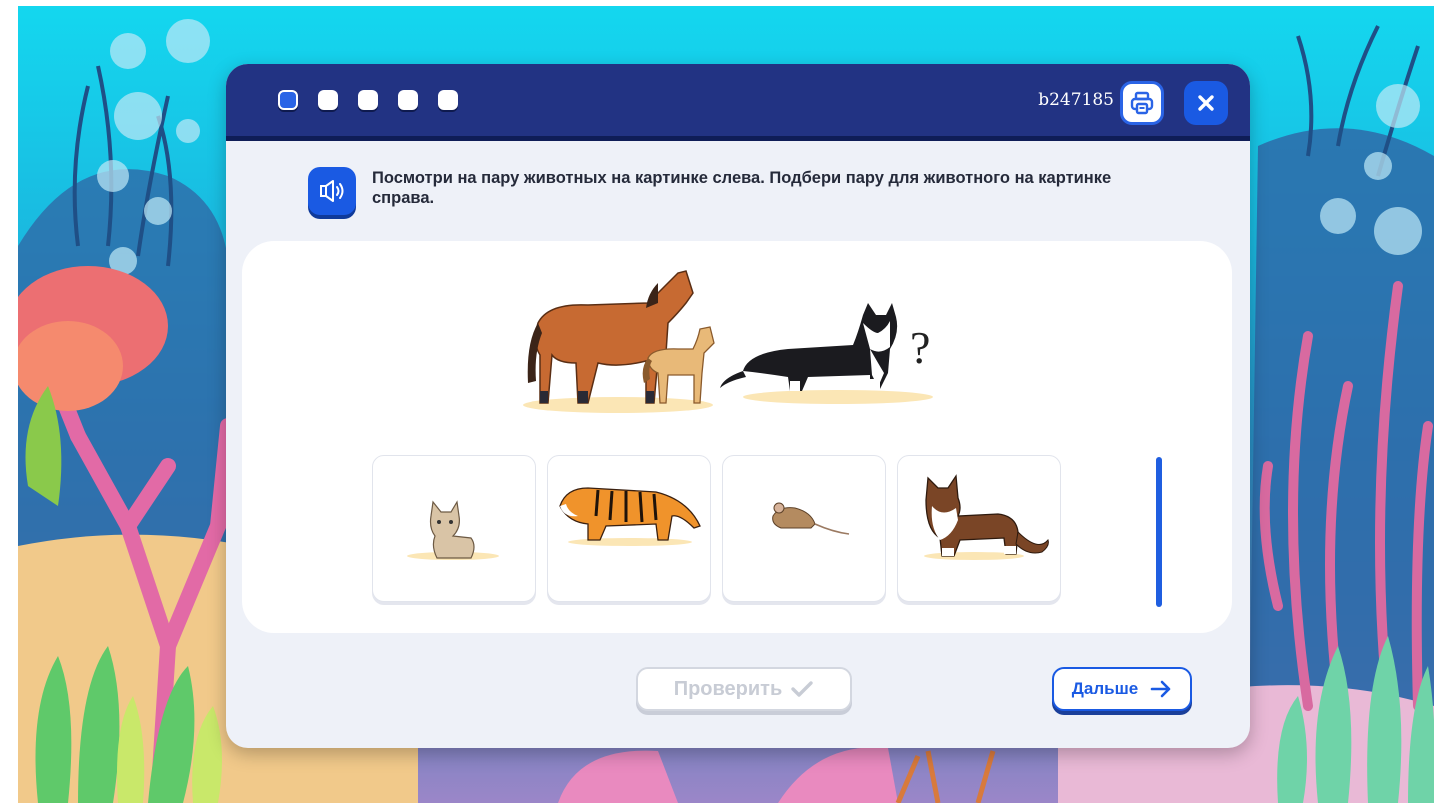 Image resolution: width=1434 pixels, height=803 pixels. I want to click on task-id: b247185, so click(1076, 100).